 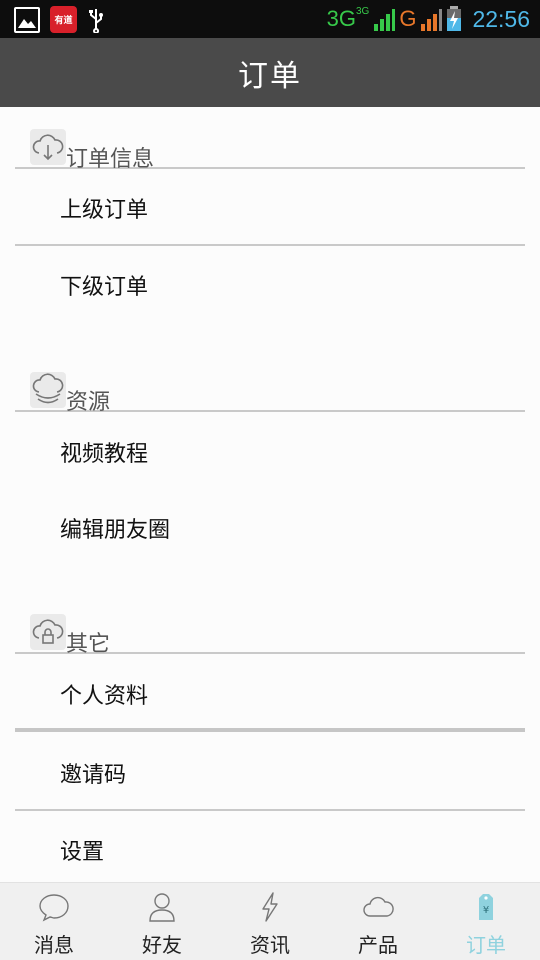 What do you see at coordinates (110, 159) in the screenshot?
I see `section-title: 订单信息` at bounding box center [110, 159].